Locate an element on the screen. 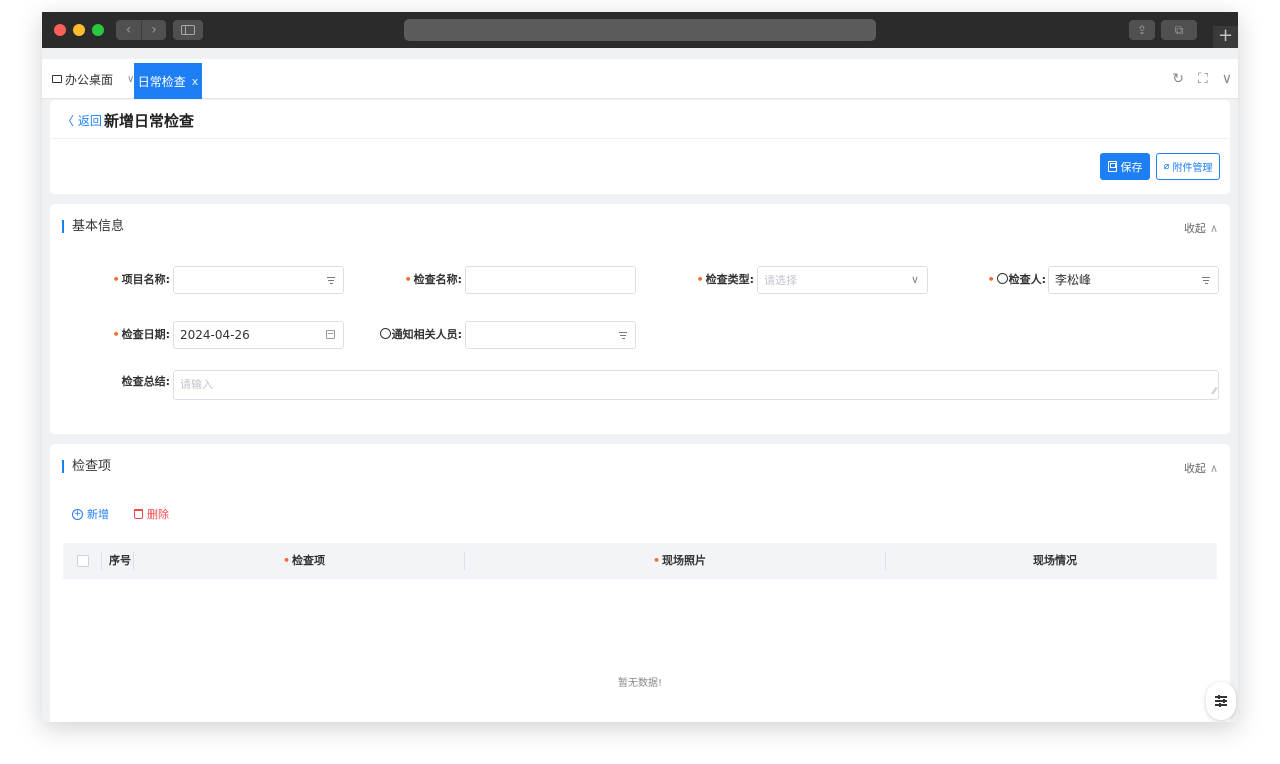 This screenshot has width=1280, height=764. inspector-label: • 检查人: is located at coordinates (998, 280).